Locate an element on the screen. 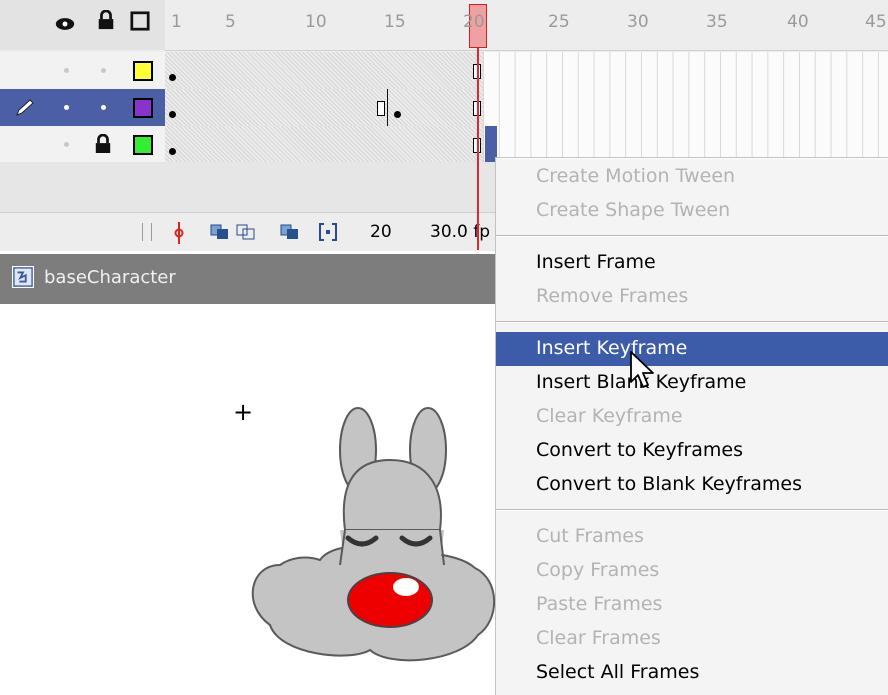  menu-item-convert-to-keyframes: Convert to Keyframes is located at coordinates (692, 451).